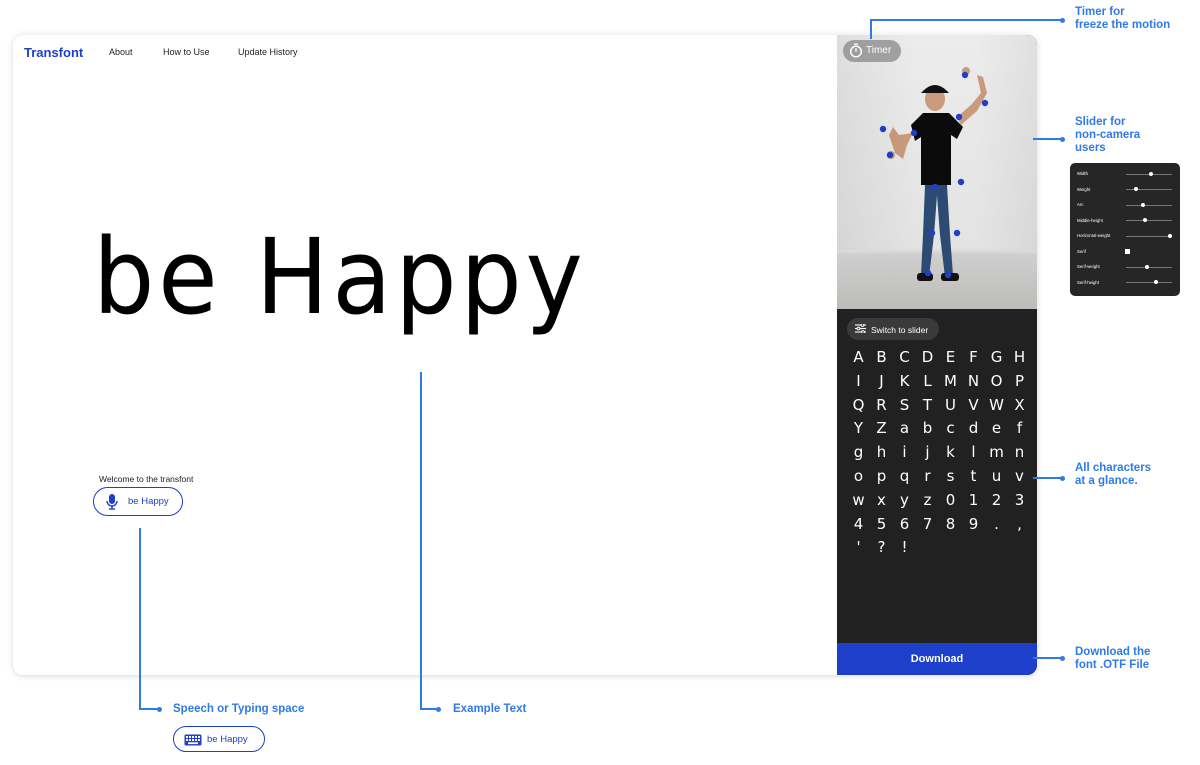 The height and width of the screenshot is (765, 1200). What do you see at coordinates (996, 501) in the screenshot?
I see `glyph-cell: 2` at bounding box center [996, 501].